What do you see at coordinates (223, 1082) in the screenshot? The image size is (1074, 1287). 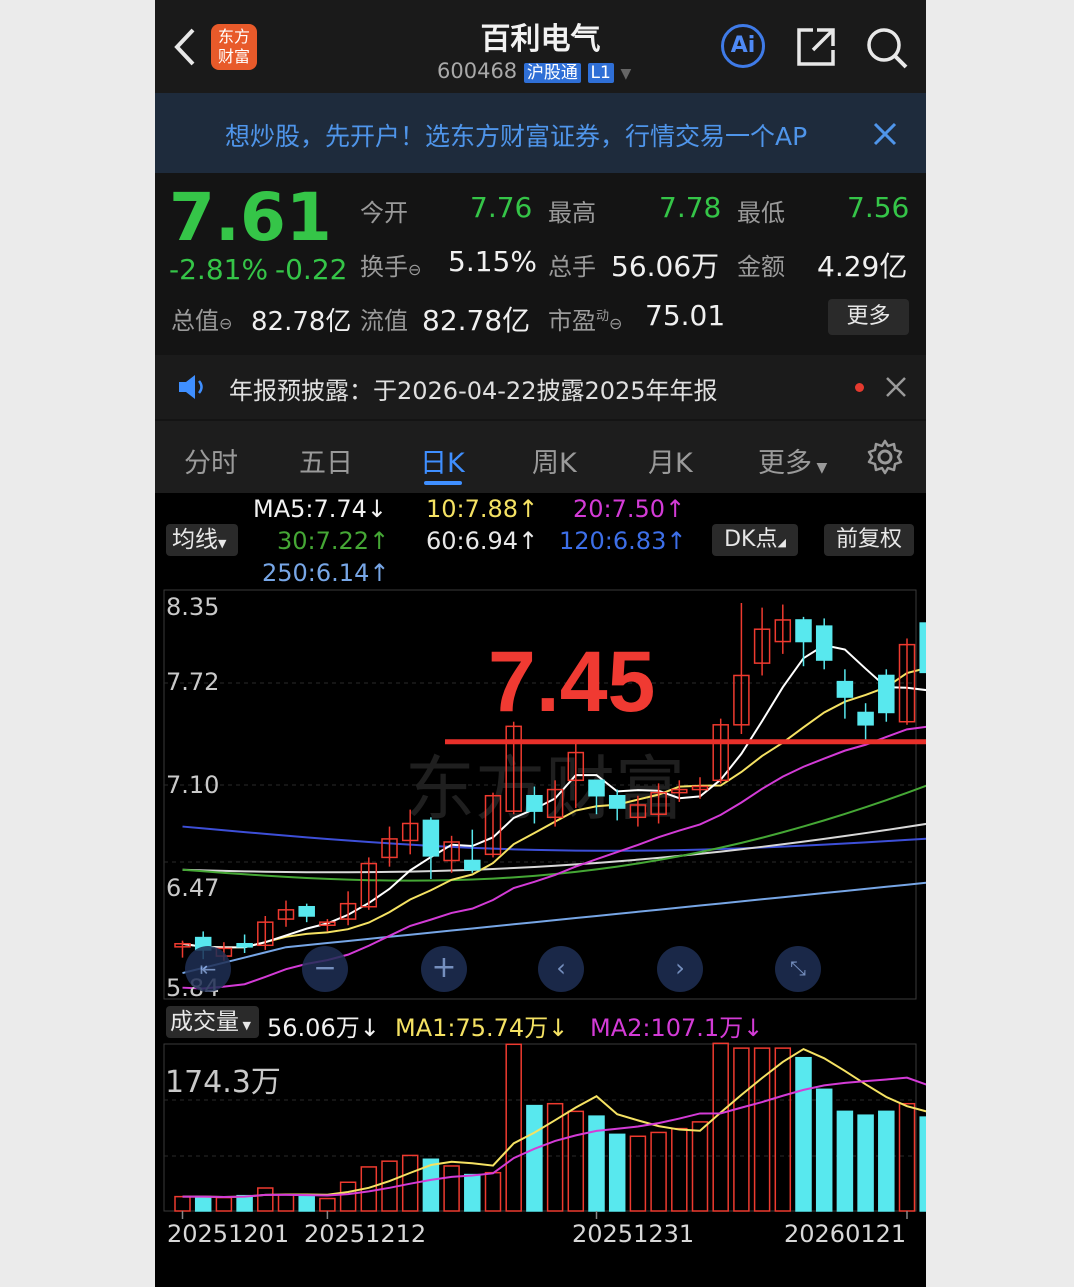 I see `volume-max-label: 174.3万` at bounding box center [223, 1082].